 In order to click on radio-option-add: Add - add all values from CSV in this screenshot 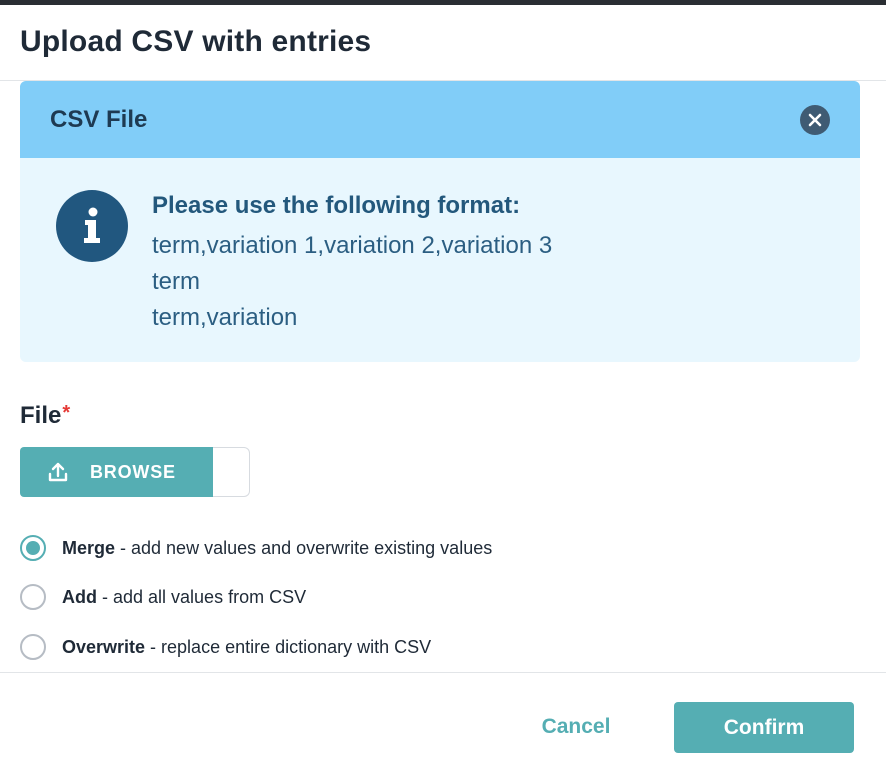, I will do `click(163, 597)`.